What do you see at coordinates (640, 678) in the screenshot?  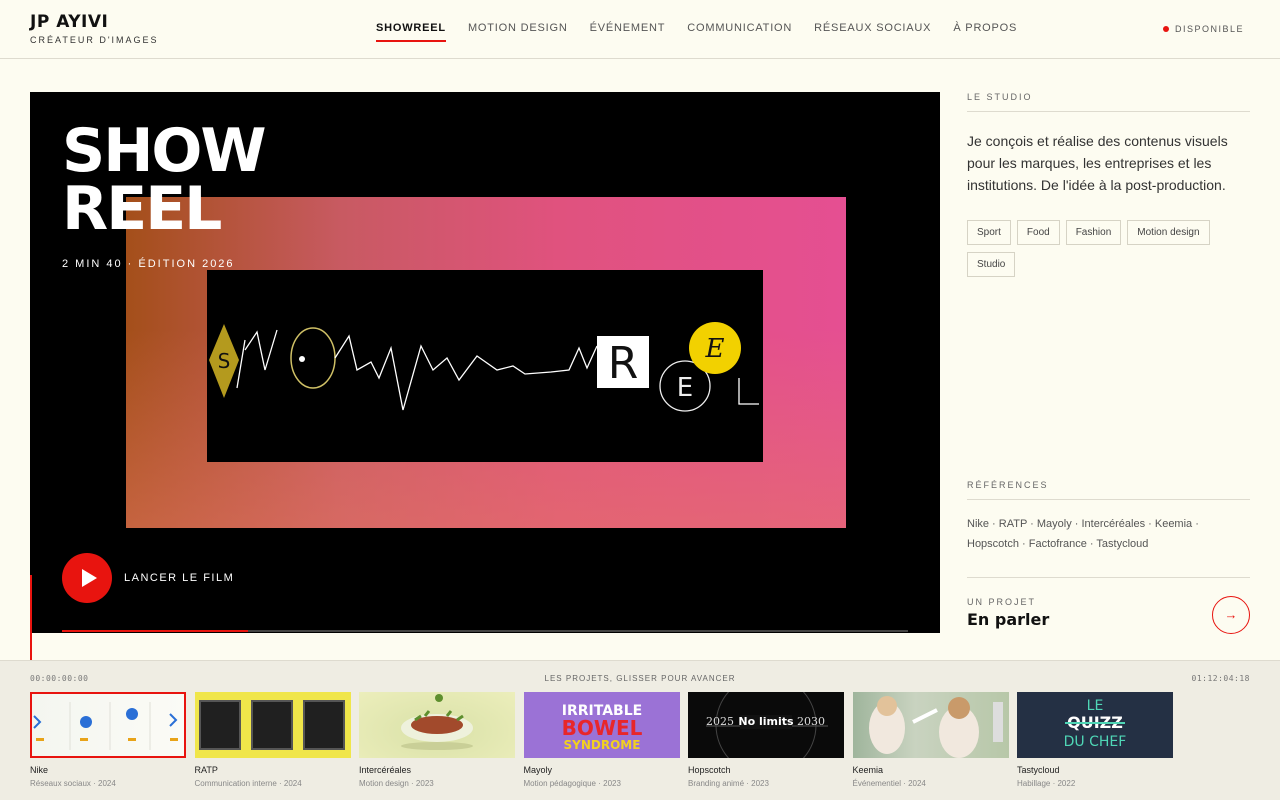 I see `timeline-hint: LES PROJETS, GLISSER POUR AVANCER` at bounding box center [640, 678].